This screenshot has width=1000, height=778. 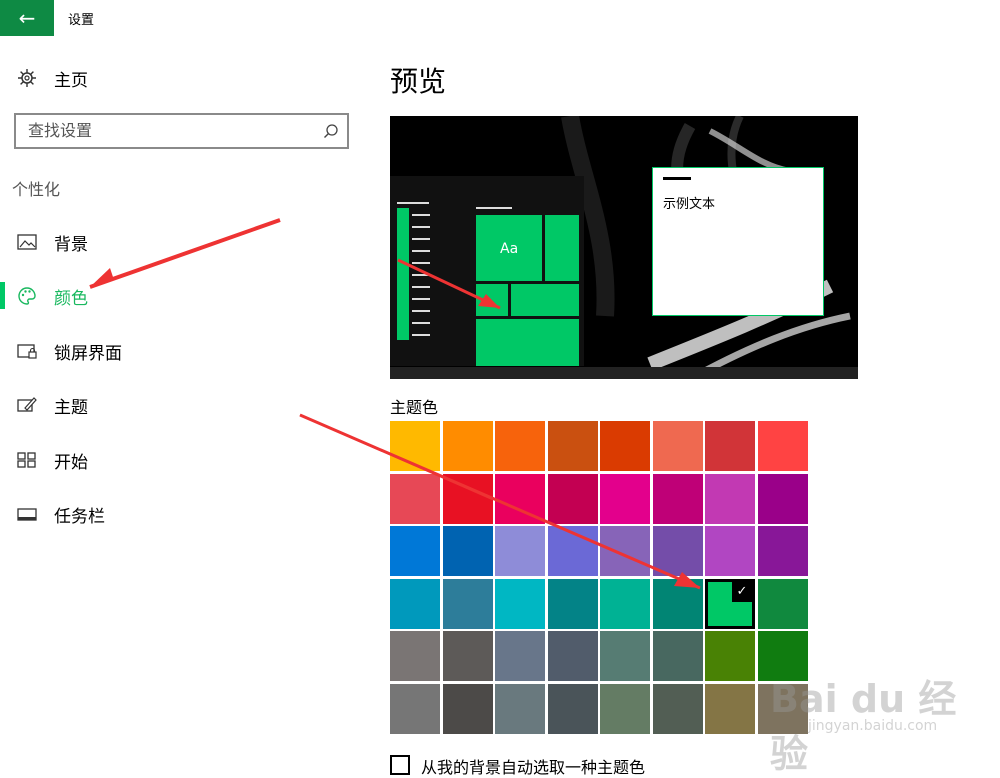 I want to click on sidebar-item-themes: 主题, so click(x=170, y=405).